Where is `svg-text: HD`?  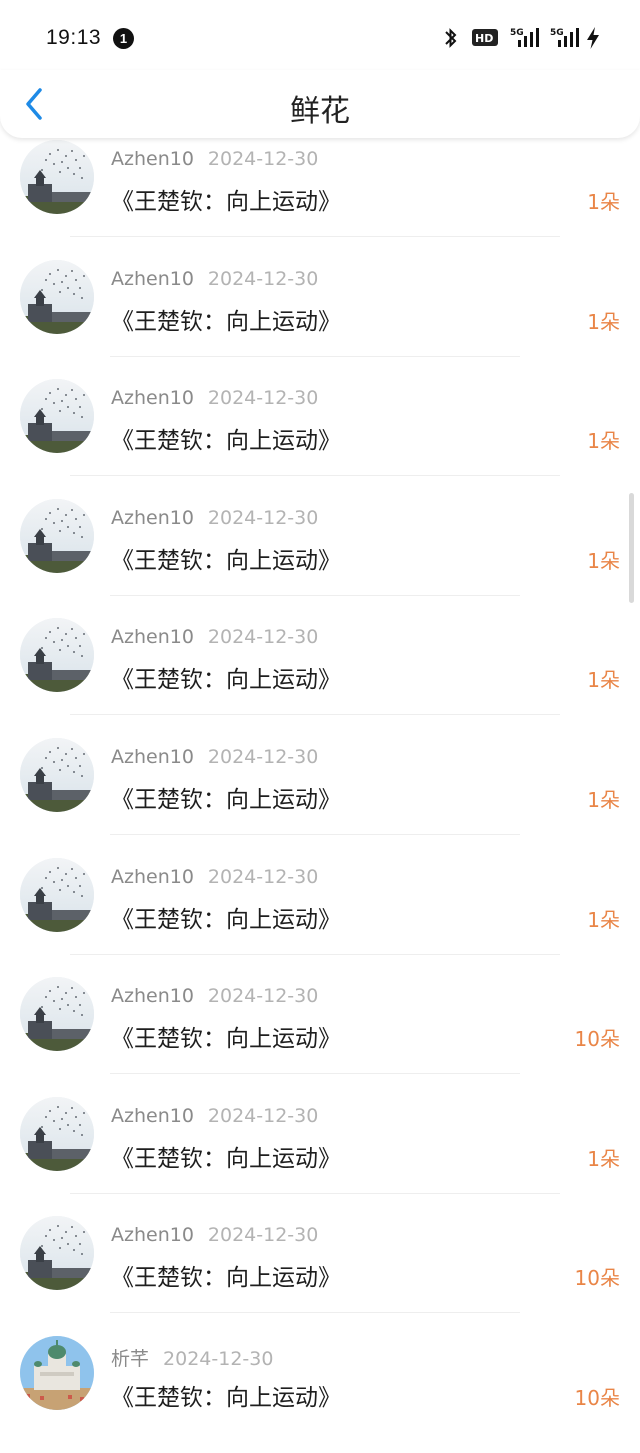
svg-text: HD is located at coordinates (484, 38).